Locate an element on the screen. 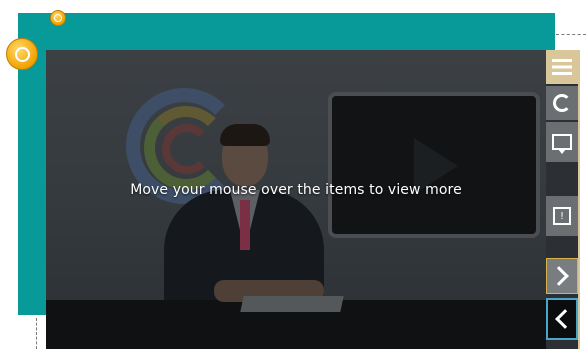  info-icon: ! is located at coordinates (562, 216).